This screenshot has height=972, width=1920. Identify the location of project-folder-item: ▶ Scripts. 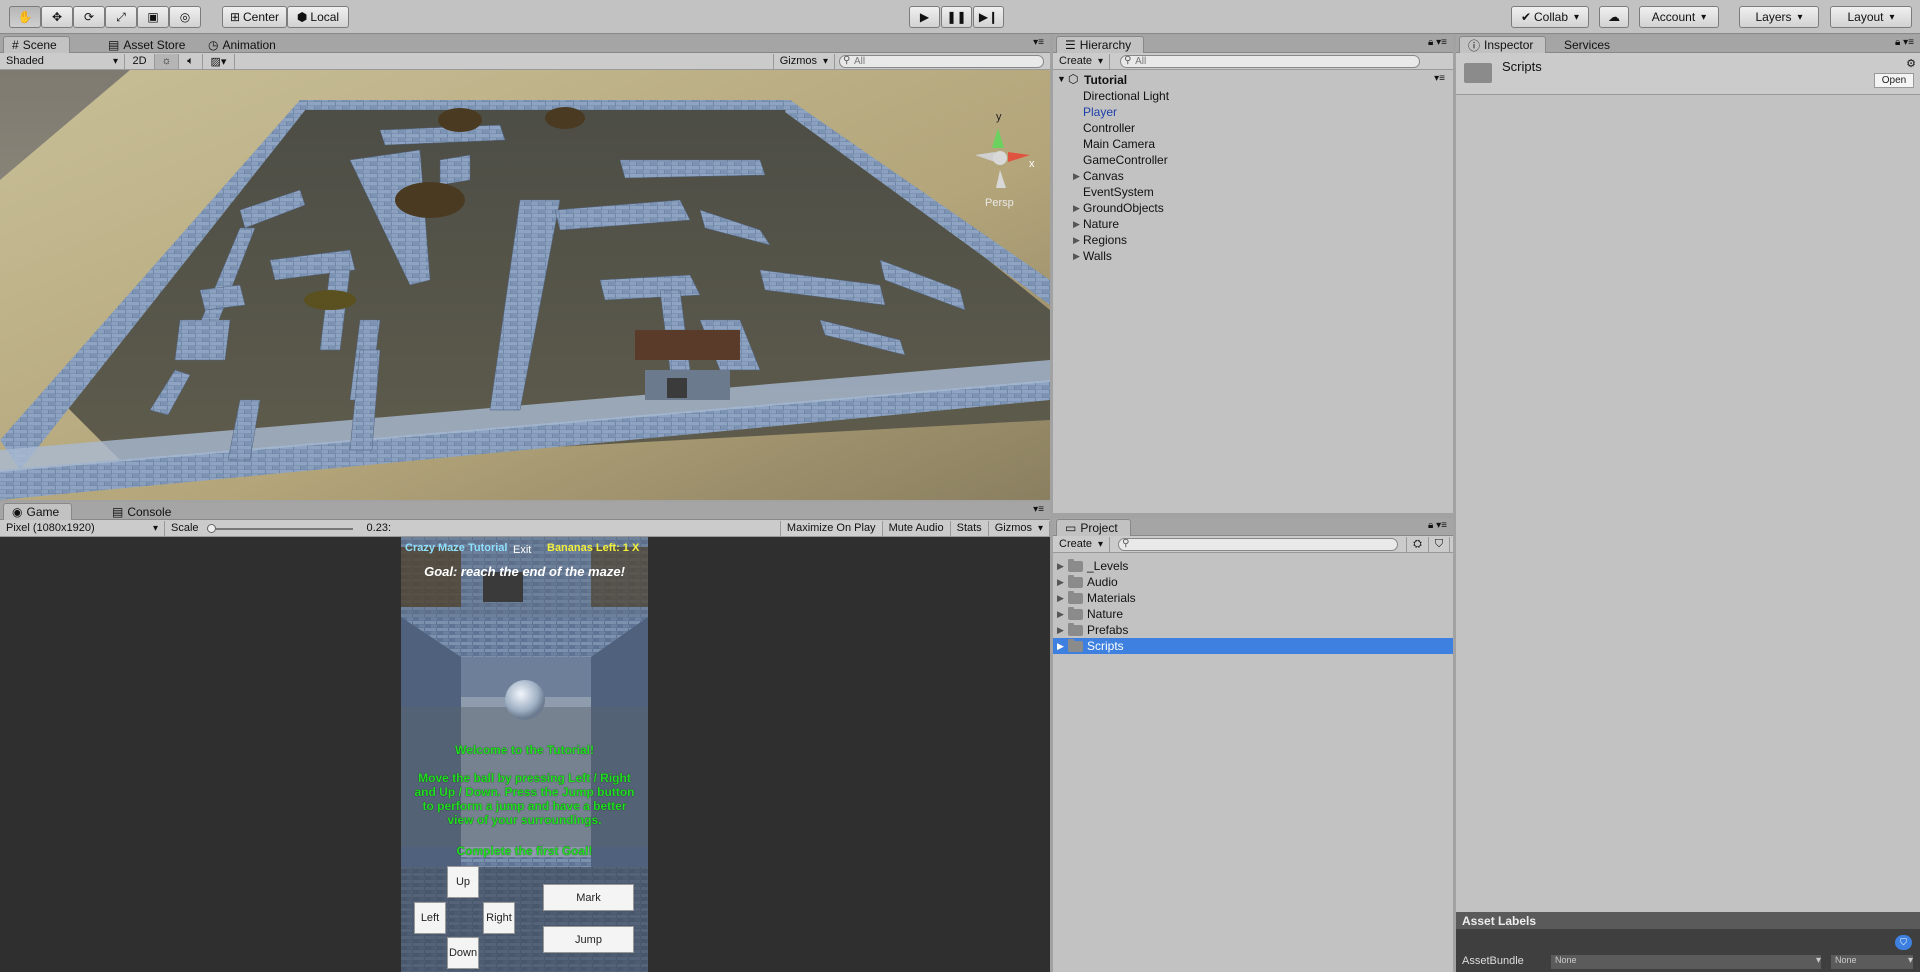
(1253, 646).